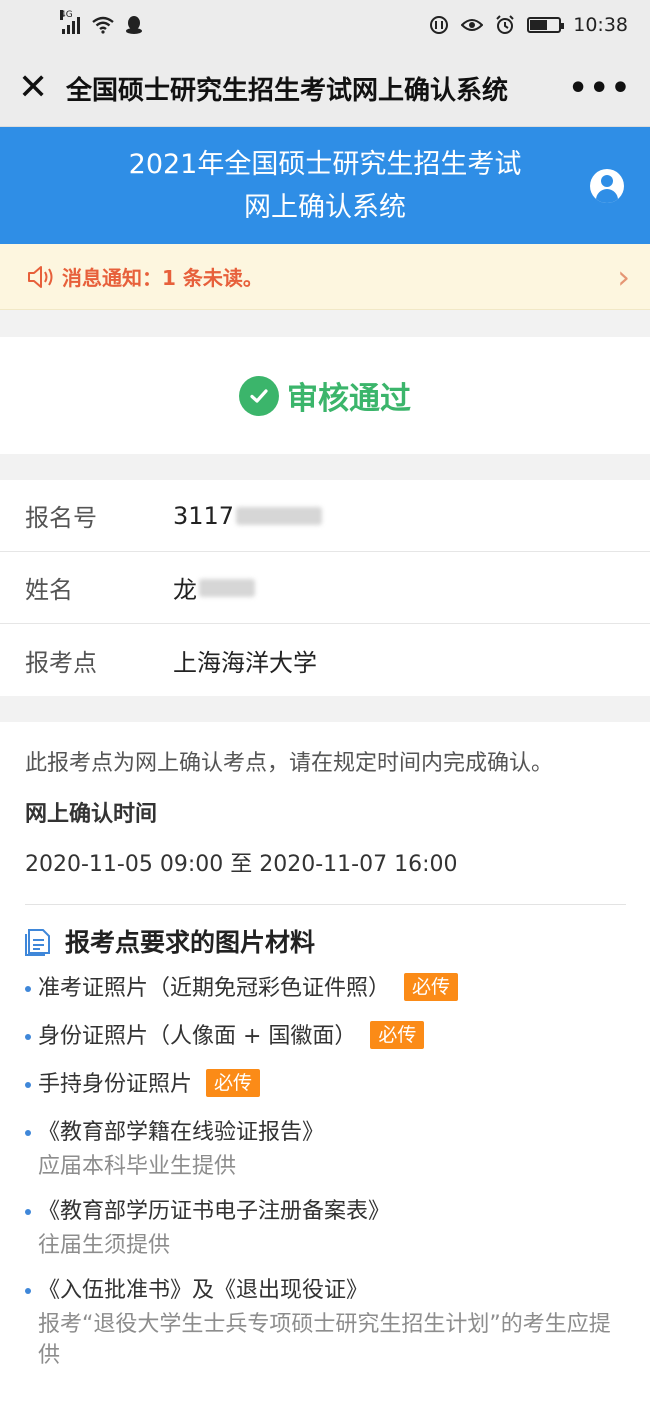 The height and width of the screenshot is (1408, 650). I want to click on page-title: 全国硕士研究生招生考试网上确认系统, so click(287, 90).